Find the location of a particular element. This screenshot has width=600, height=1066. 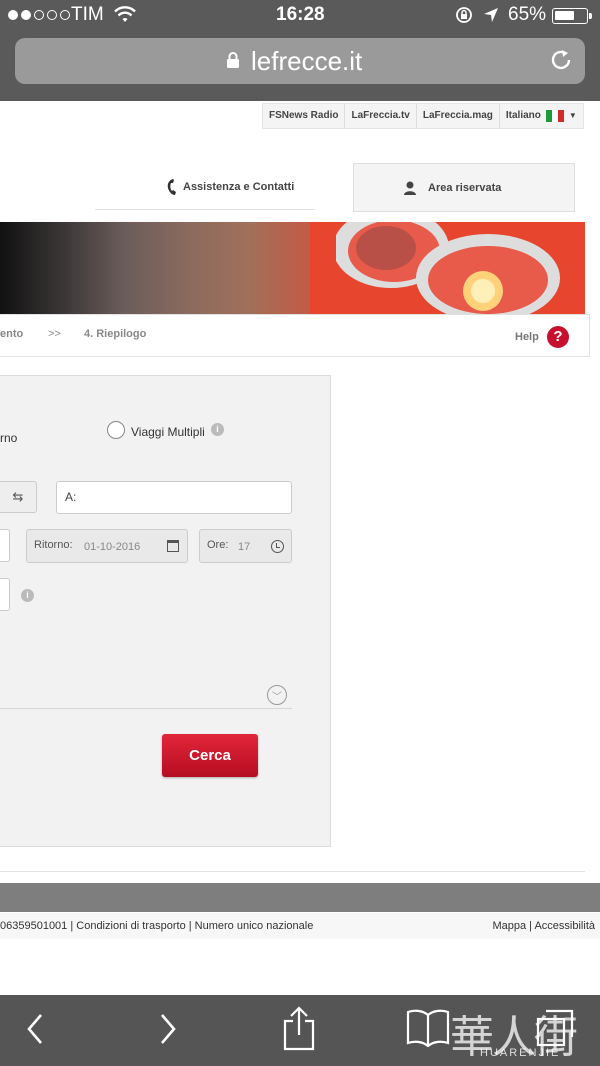

reload-icon is located at coordinates (561, 60).